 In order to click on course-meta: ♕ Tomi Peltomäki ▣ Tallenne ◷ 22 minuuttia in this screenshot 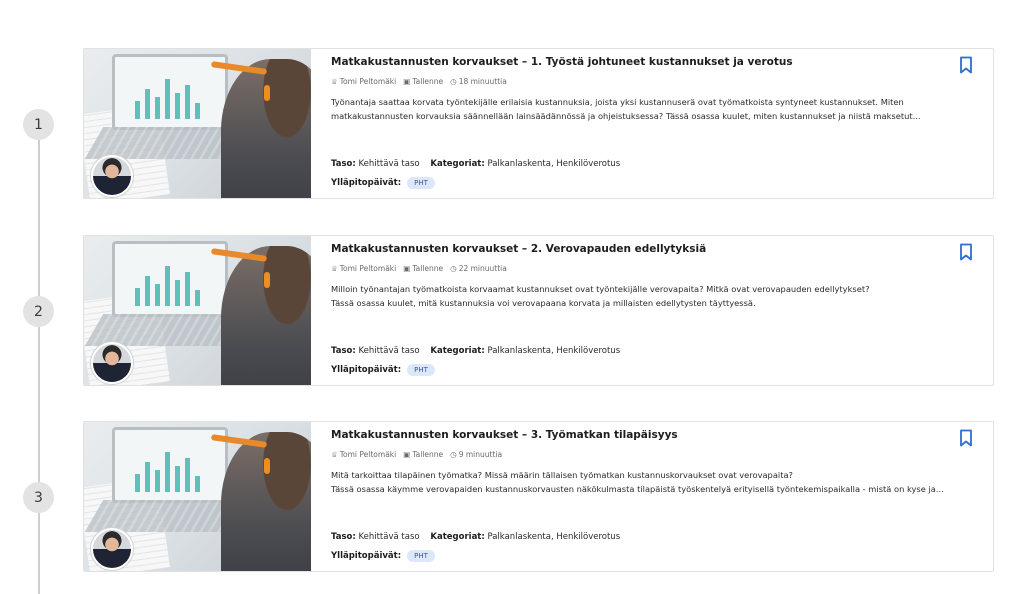, I will do `click(419, 268)`.